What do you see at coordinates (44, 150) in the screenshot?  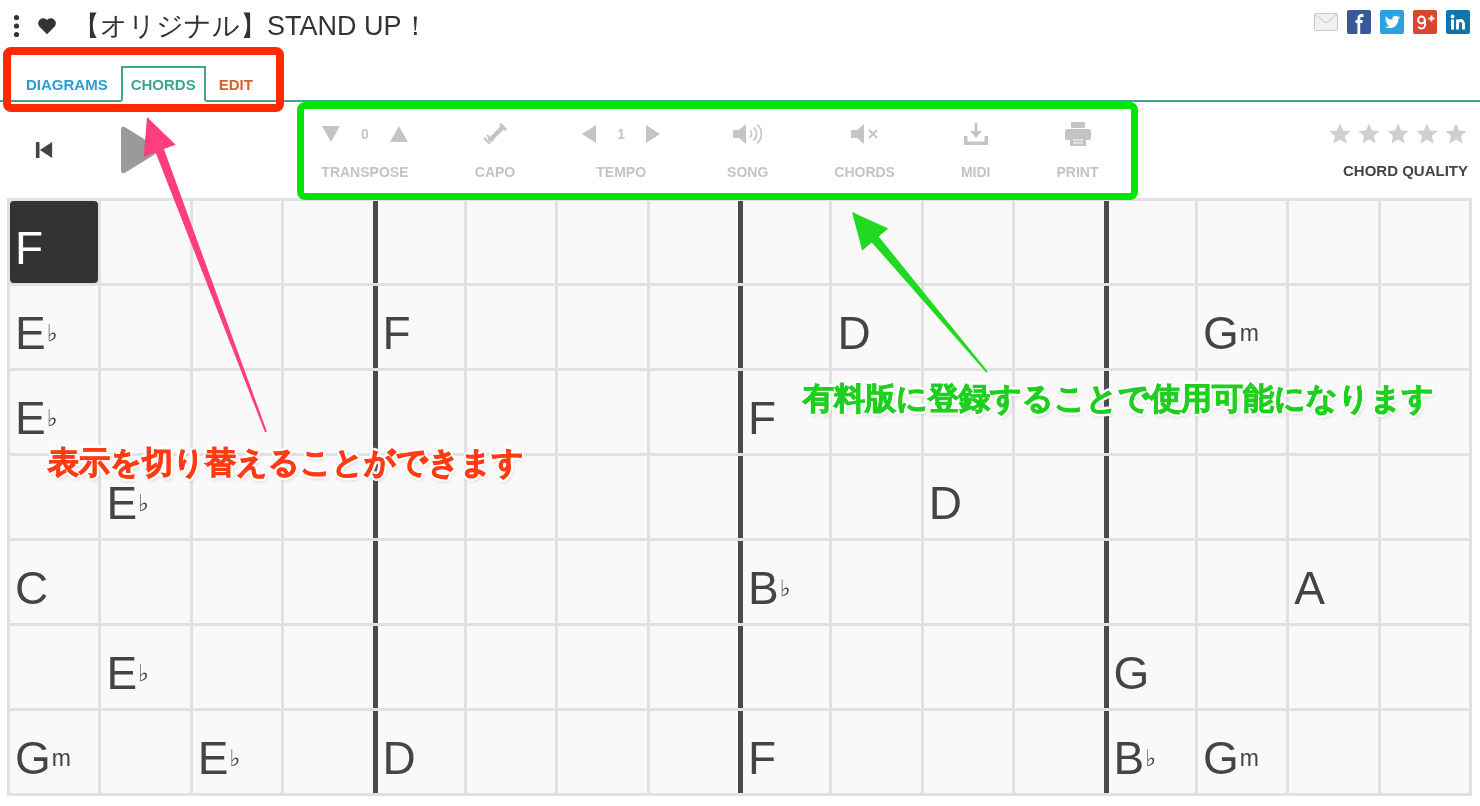 I see `skip-back-icon` at bounding box center [44, 150].